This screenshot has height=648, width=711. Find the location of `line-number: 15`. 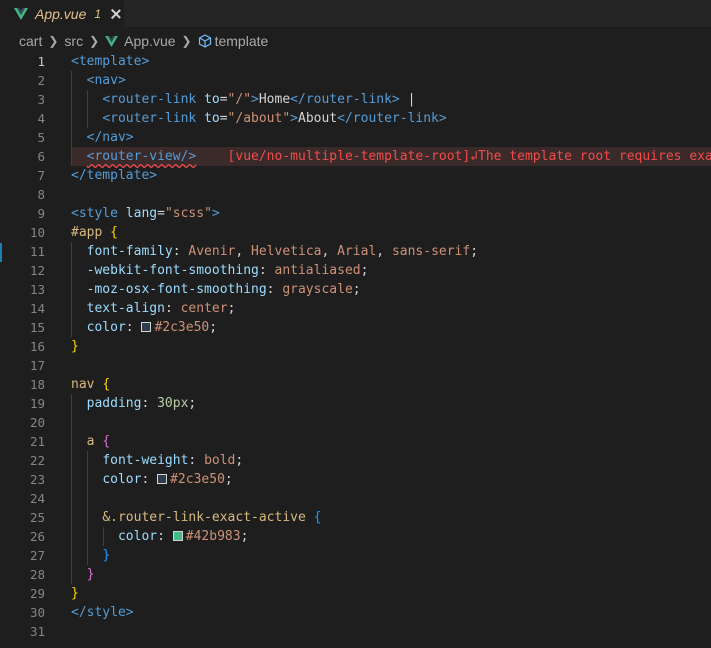

line-number: 15 is located at coordinates (37, 327).